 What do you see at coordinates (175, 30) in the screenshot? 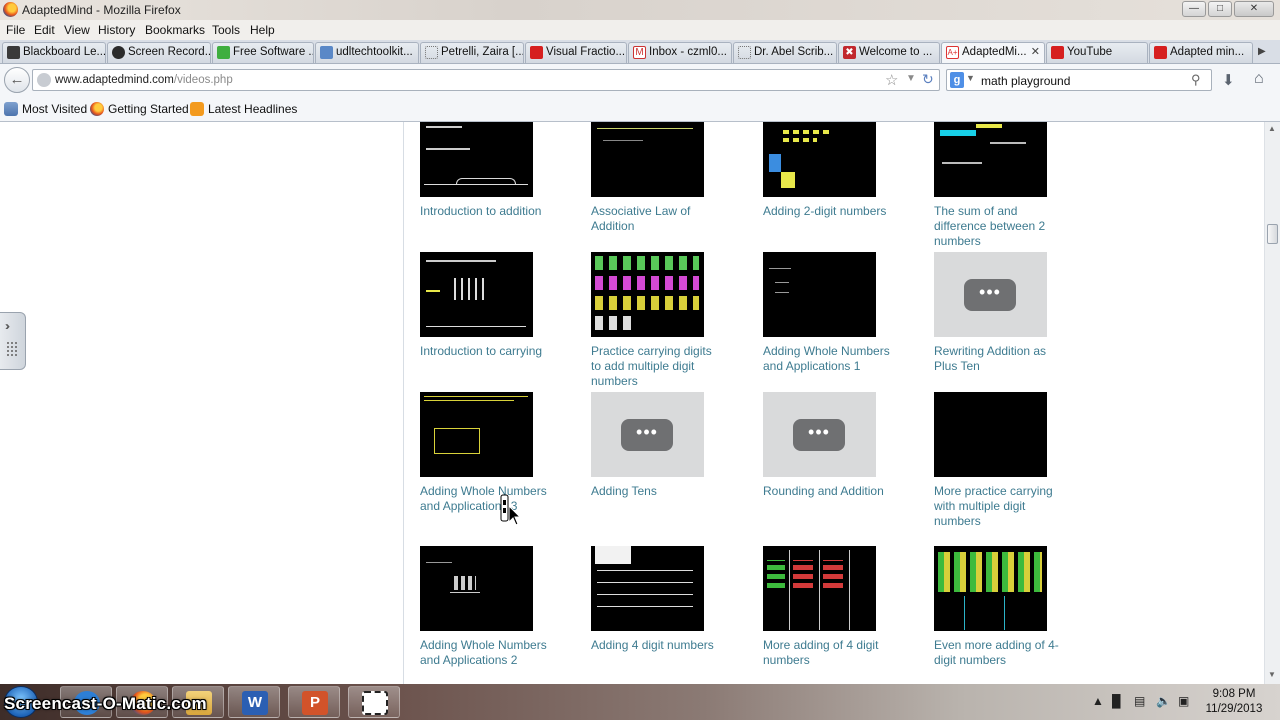
I see `menu-bookmarks: Bookmarks` at bounding box center [175, 30].